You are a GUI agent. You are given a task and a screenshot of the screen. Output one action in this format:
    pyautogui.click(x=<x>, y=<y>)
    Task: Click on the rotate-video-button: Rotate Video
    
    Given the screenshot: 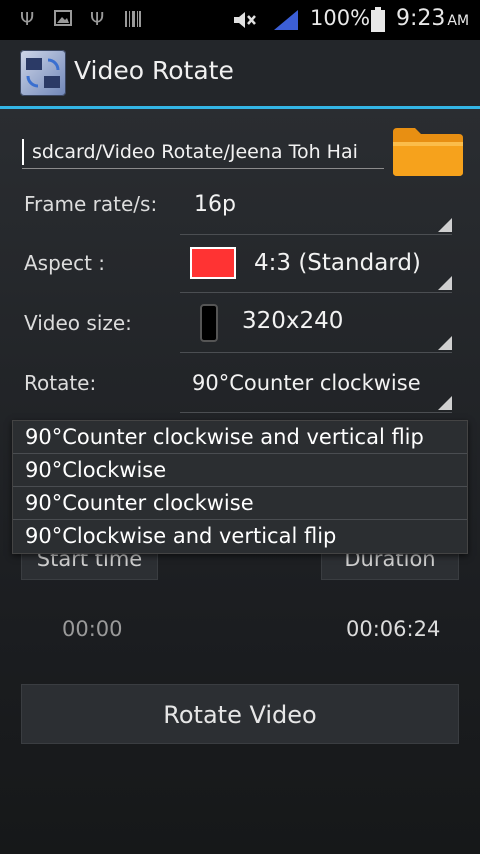 What is the action you would take?
    pyautogui.click(x=240, y=714)
    